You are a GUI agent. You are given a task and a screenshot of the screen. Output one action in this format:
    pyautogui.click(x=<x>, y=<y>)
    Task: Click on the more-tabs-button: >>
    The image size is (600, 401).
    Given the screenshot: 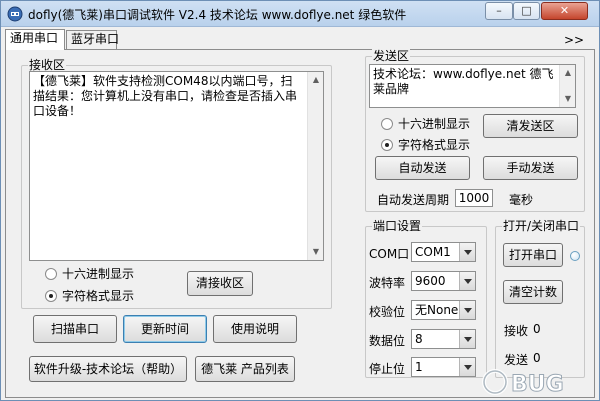 What is the action you would take?
    pyautogui.click(x=574, y=40)
    